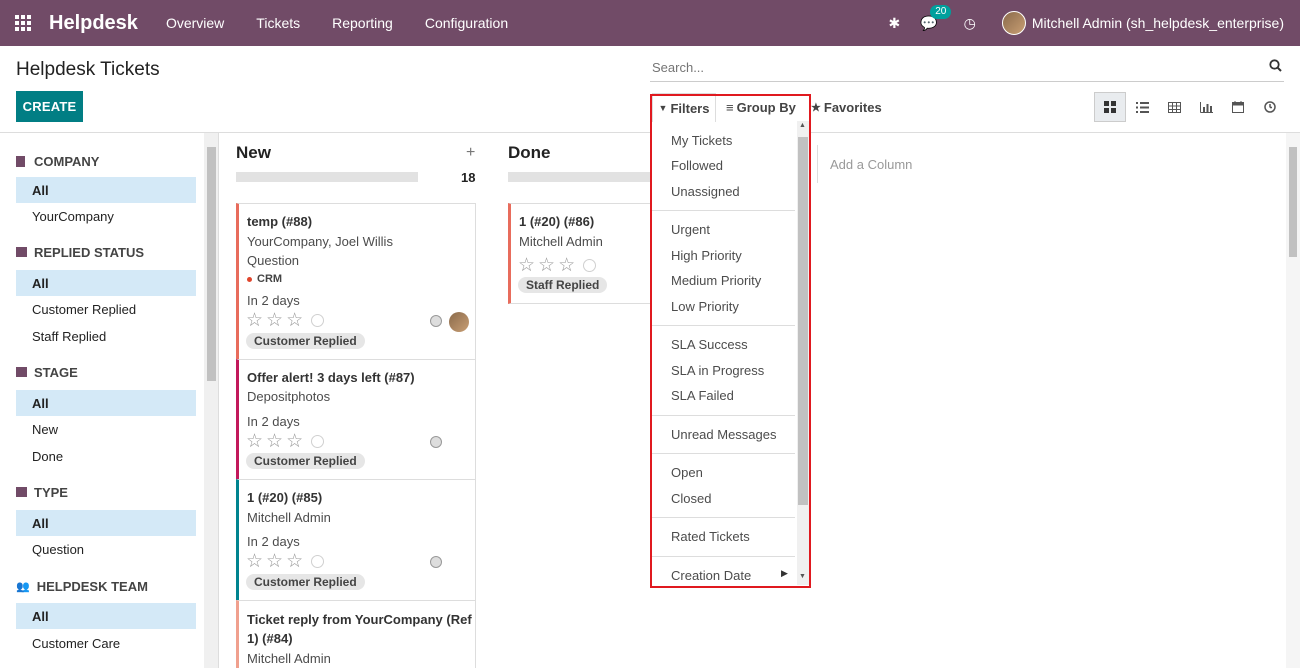 The image size is (1300, 668). I want to click on team-filter-customer-care: Customer Care, so click(106, 643).